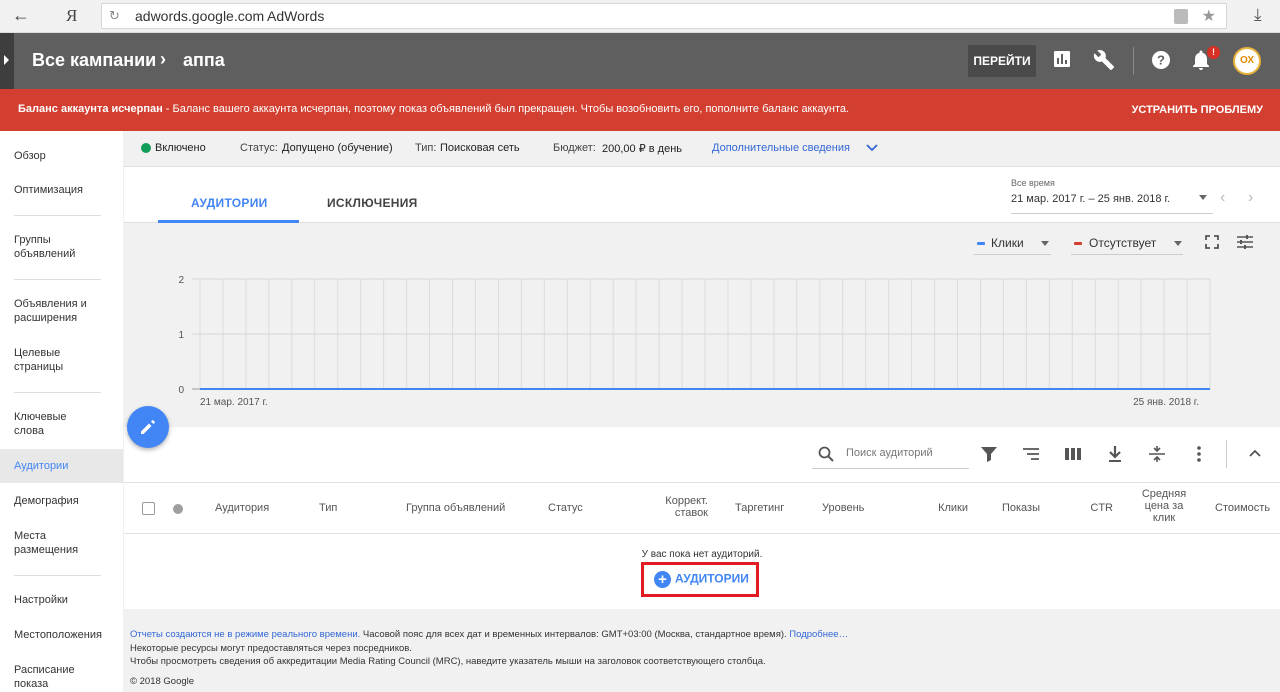  I want to click on nav-audiences: Аудитории, so click(41, 466).